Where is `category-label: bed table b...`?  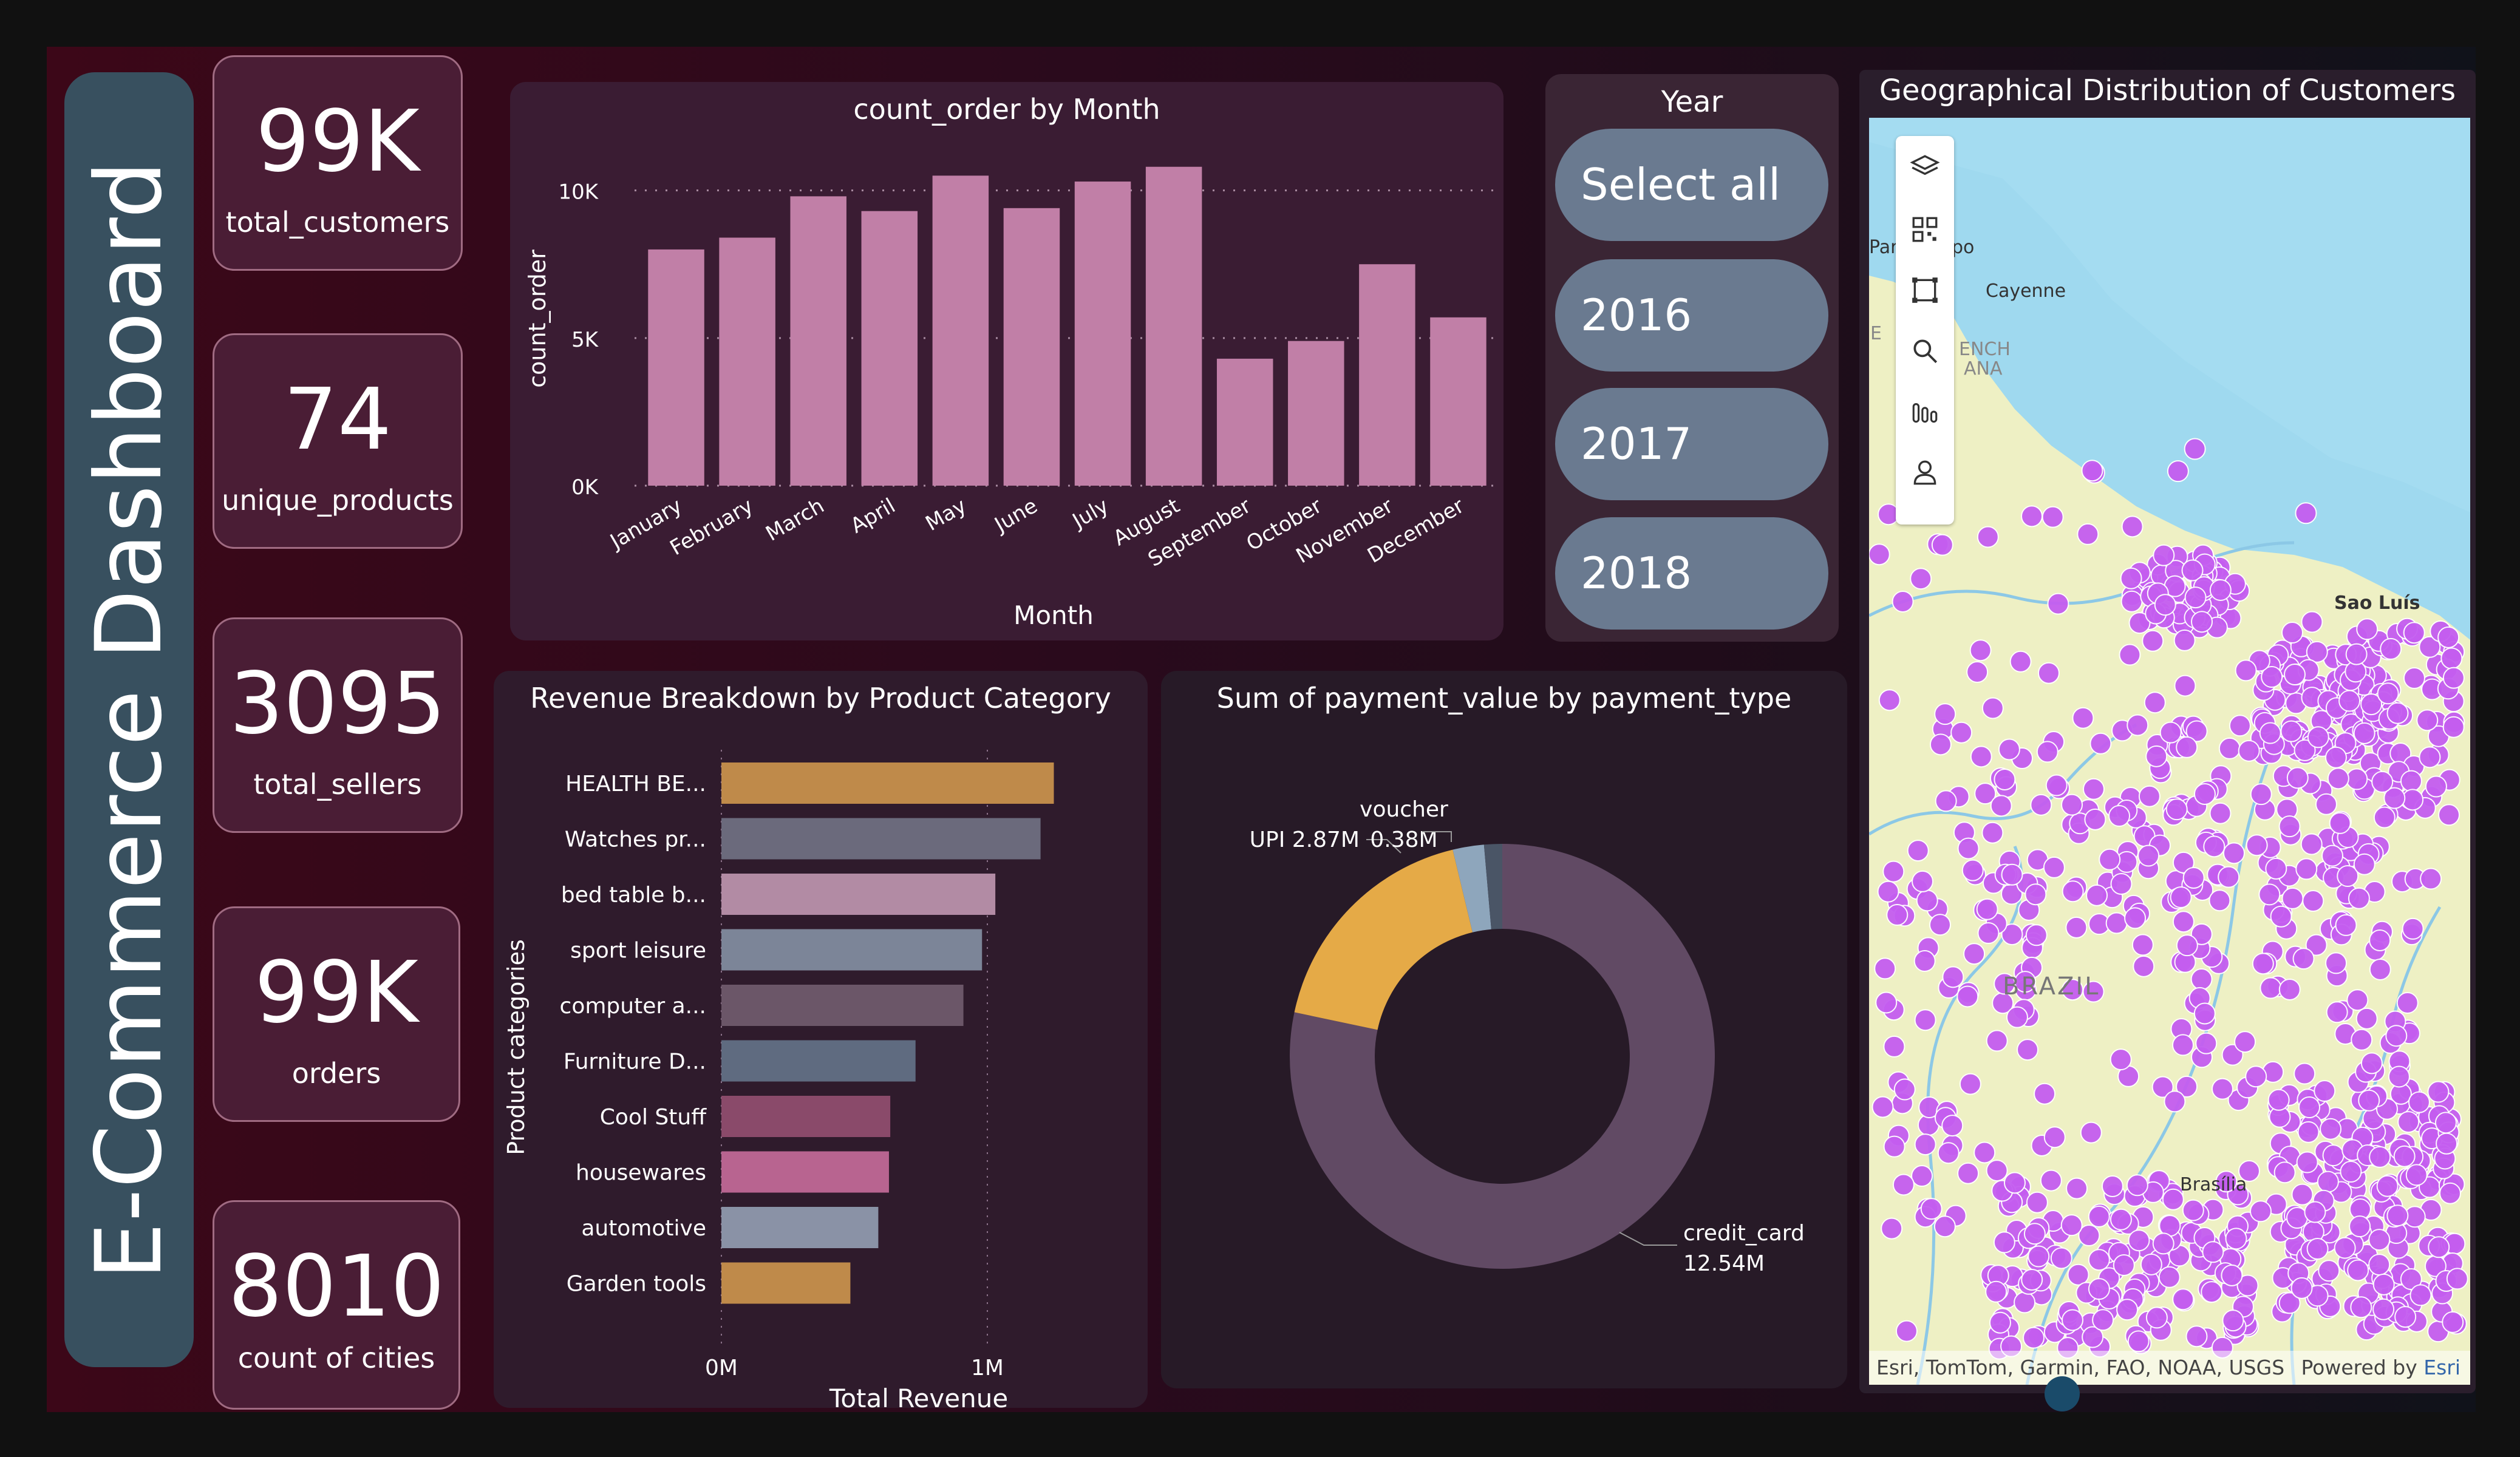 category-label: bed table b... is located at coordinates (633, 895).